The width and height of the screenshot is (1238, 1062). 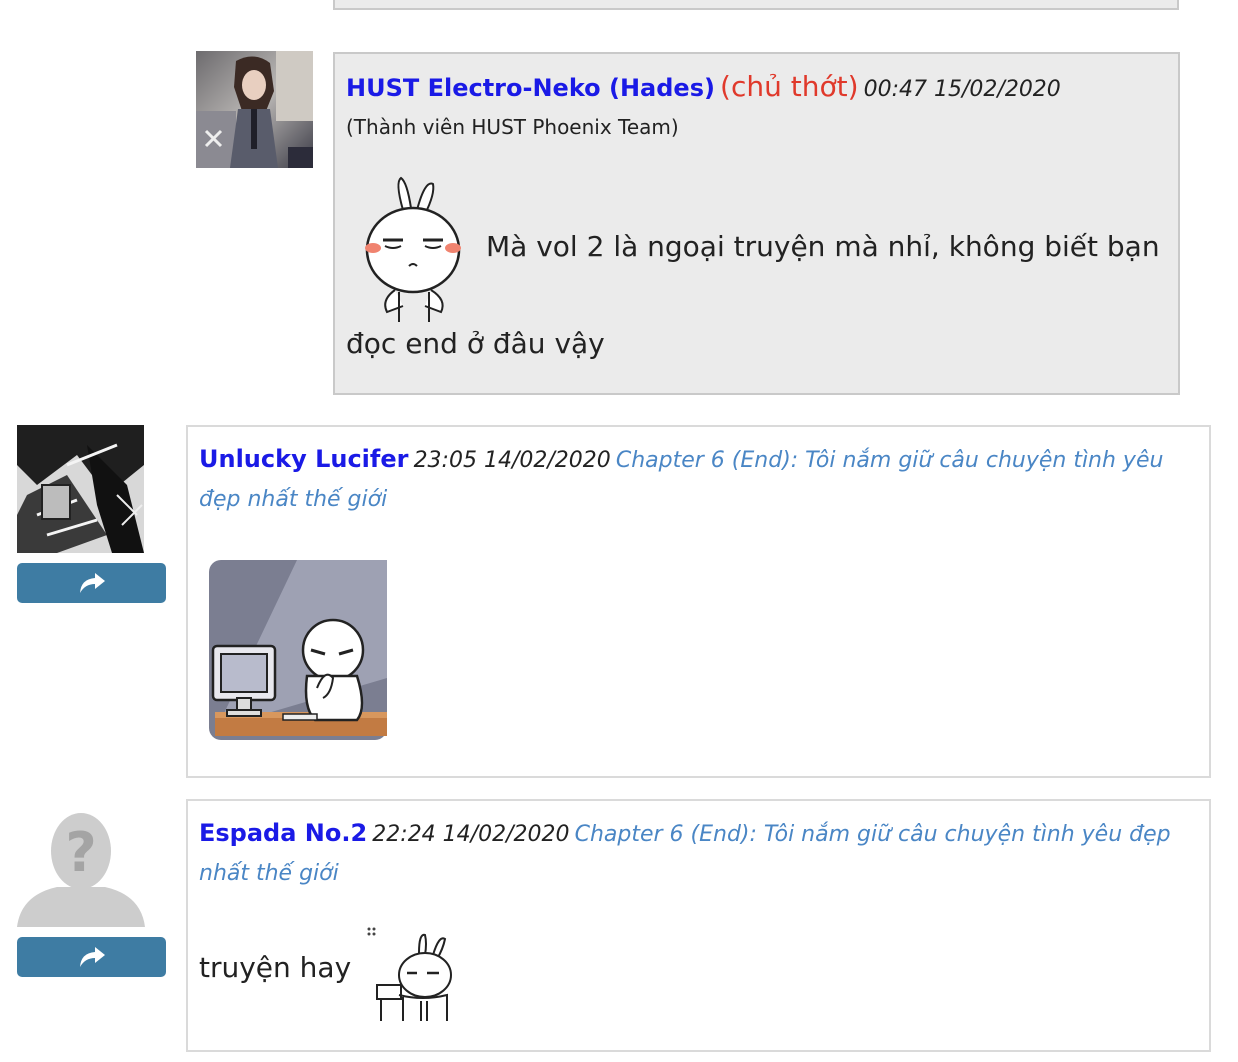 I want to click on comment-text: truyện hay, so click(x=275, y=967).